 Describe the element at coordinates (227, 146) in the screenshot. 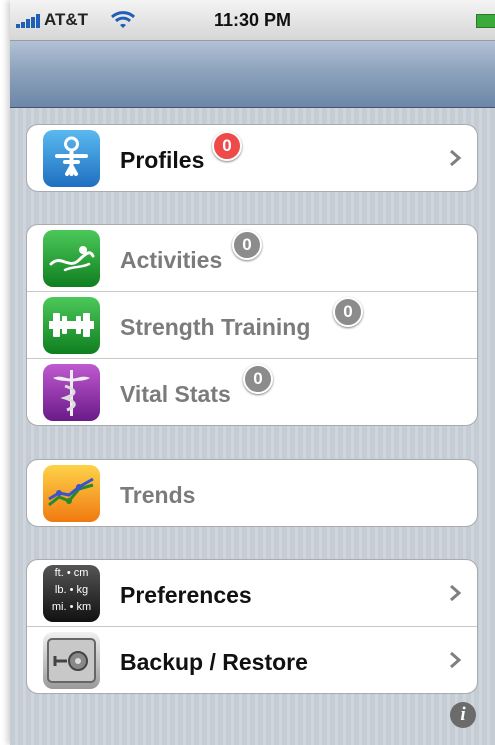

I see `profiles-badge: 0` at that location.